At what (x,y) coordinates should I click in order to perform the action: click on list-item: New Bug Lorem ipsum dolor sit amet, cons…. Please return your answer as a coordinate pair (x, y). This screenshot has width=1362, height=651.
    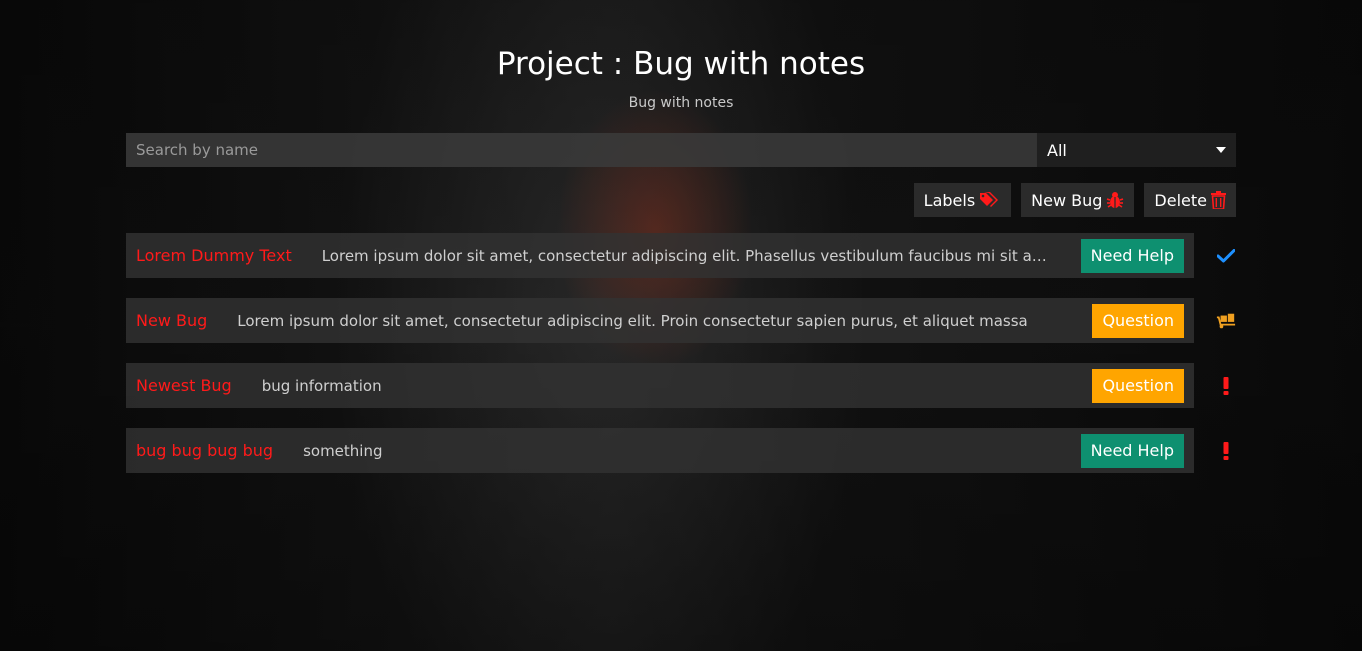
    Looking at the image, I should click on (681, 320).